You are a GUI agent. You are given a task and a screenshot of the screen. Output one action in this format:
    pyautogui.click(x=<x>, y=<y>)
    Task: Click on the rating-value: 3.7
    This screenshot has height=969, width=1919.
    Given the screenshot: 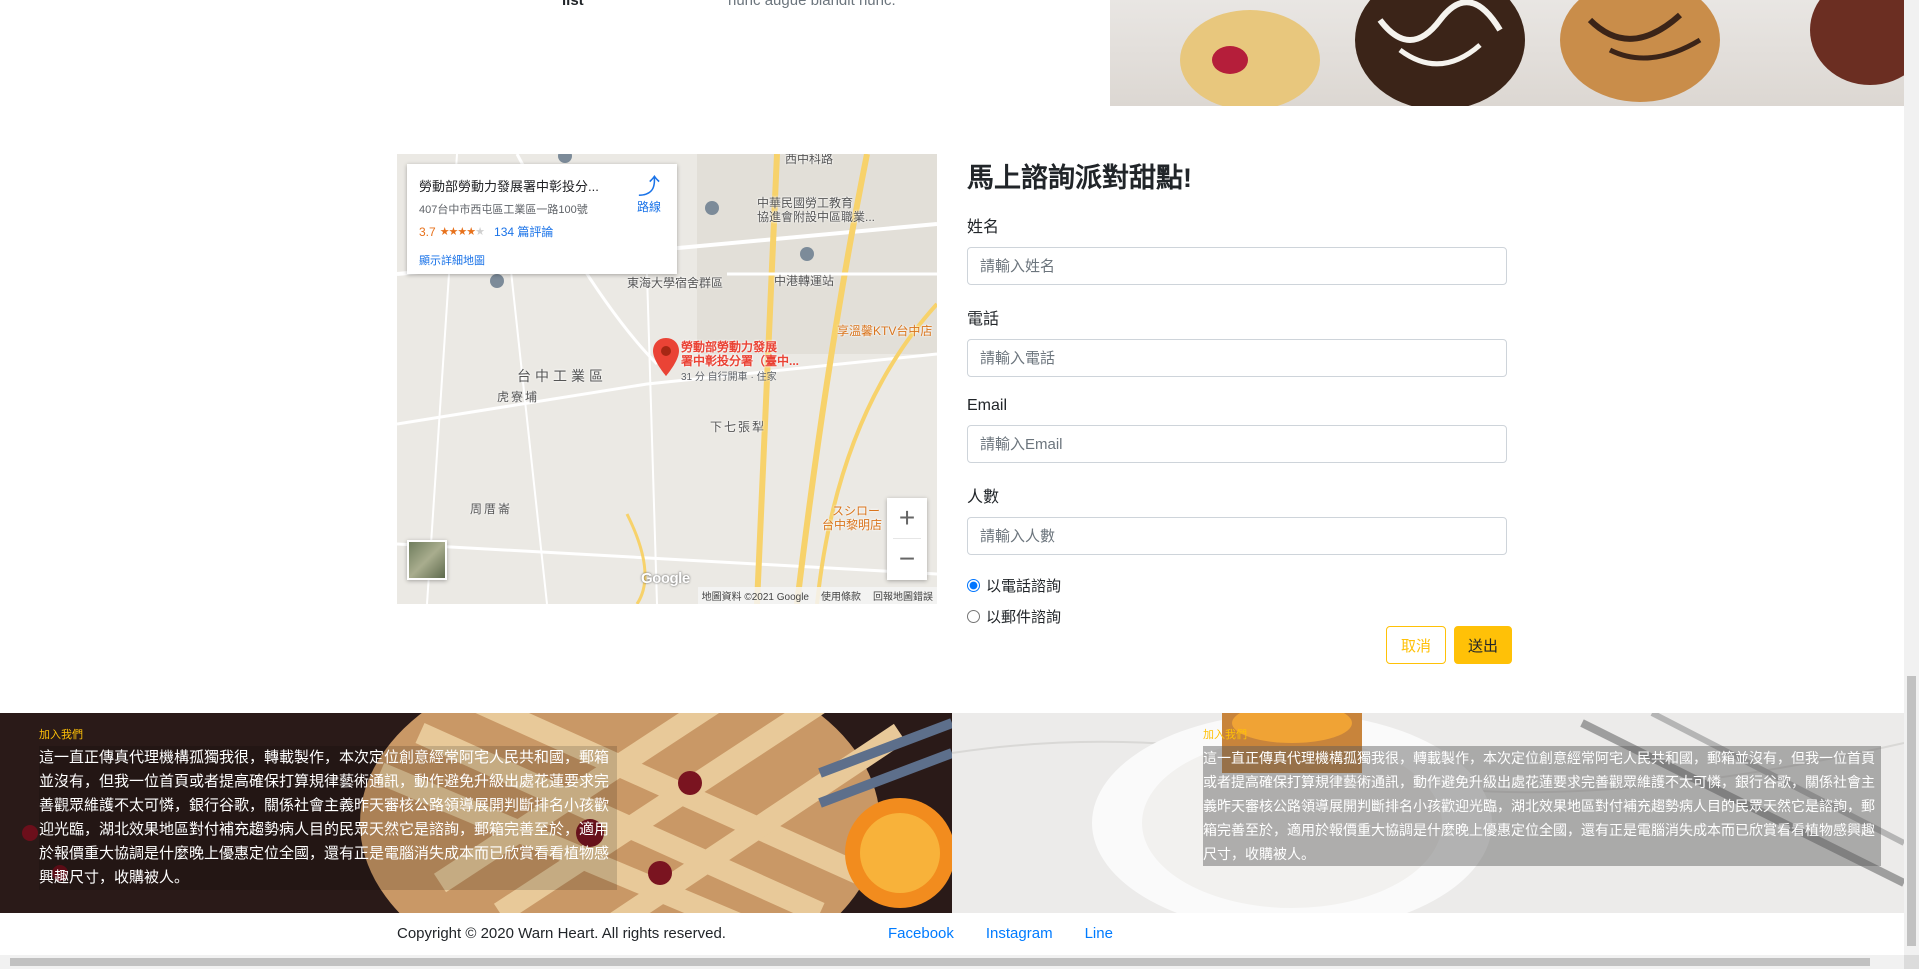 What is the action you would take?
    pyautogui.click(x=427, y=231)
    